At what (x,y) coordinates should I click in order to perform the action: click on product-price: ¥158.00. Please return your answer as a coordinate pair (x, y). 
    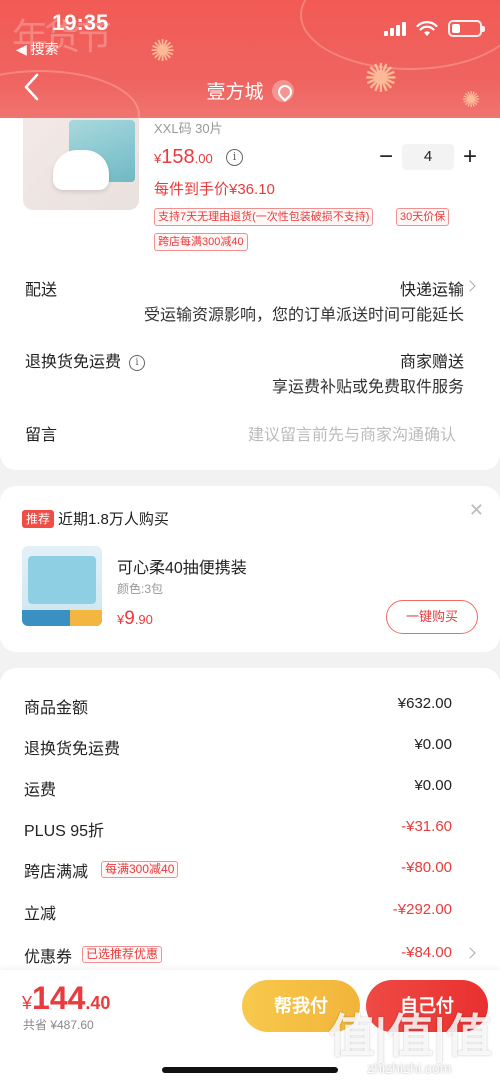
    Looking at the image, I should click on (183, 157).